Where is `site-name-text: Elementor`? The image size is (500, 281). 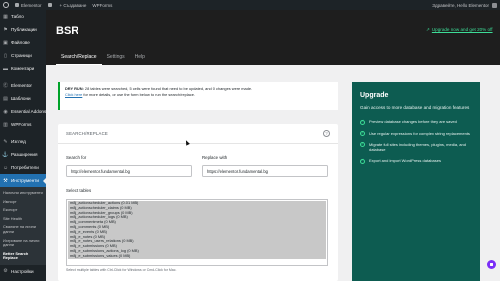 site-name-text: Elementor is located at coordinates (31, 5).